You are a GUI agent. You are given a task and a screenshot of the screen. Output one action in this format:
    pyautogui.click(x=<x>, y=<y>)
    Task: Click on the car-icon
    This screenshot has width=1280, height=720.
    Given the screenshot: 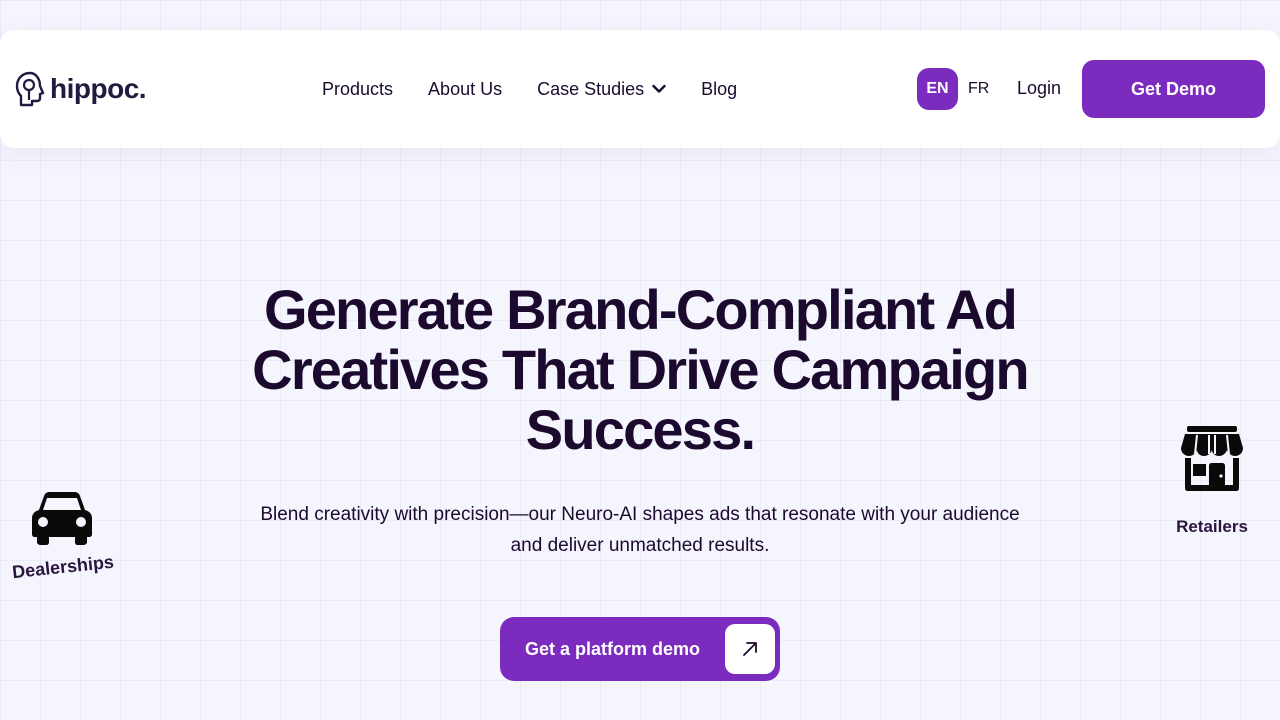 What is the action you would take?
    pyautogui.click(x=62, y=518)
    